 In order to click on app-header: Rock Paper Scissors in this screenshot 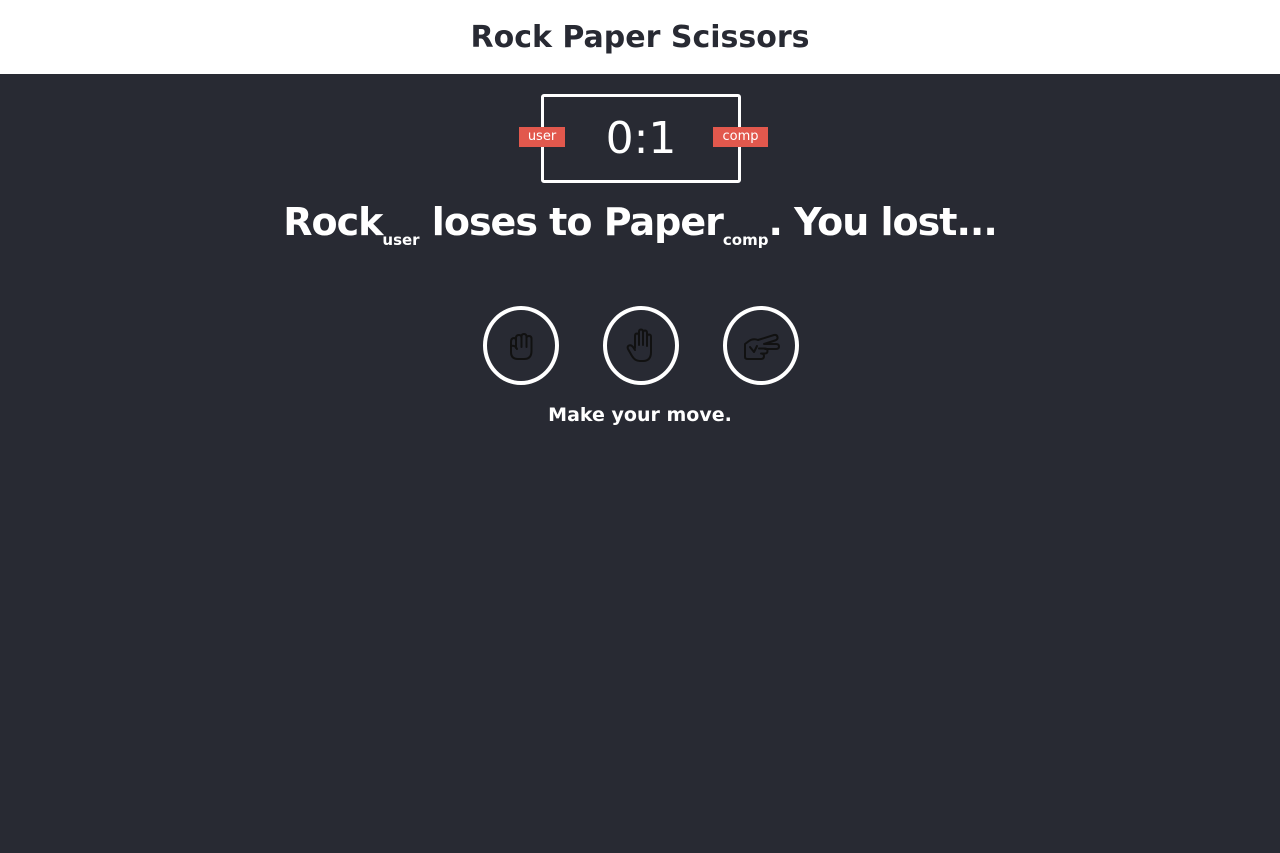, I will do `click(640, 37)`.